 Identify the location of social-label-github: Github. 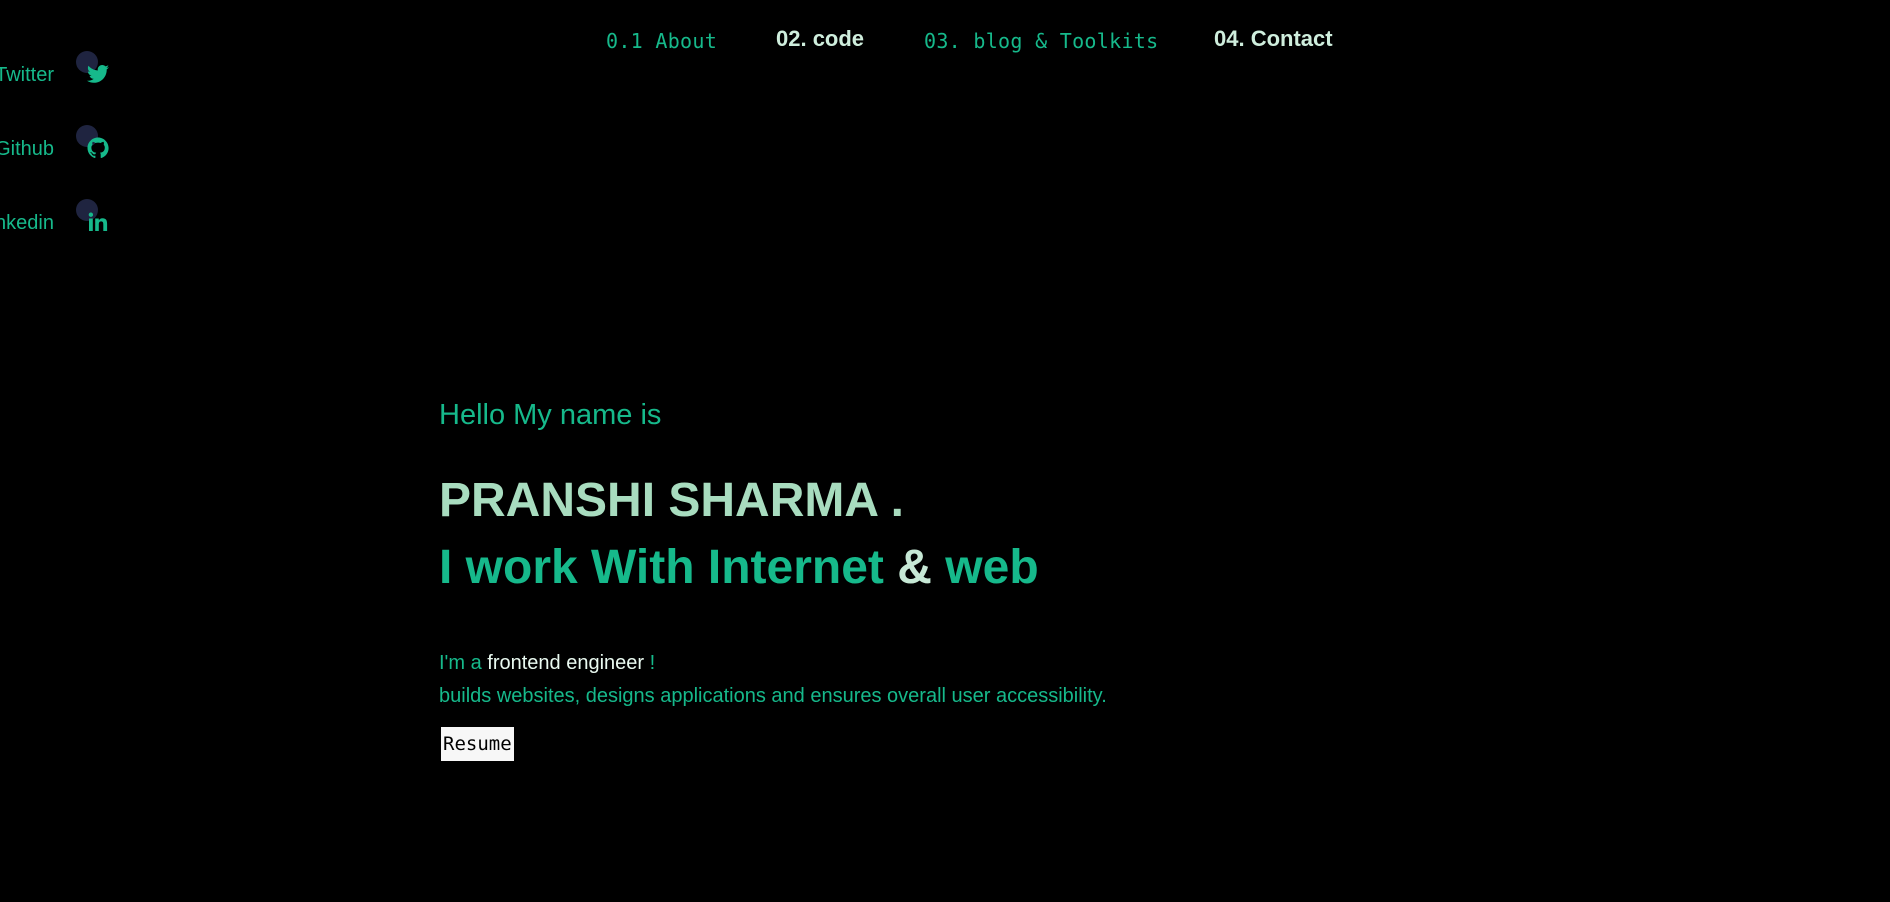
(27, 149).